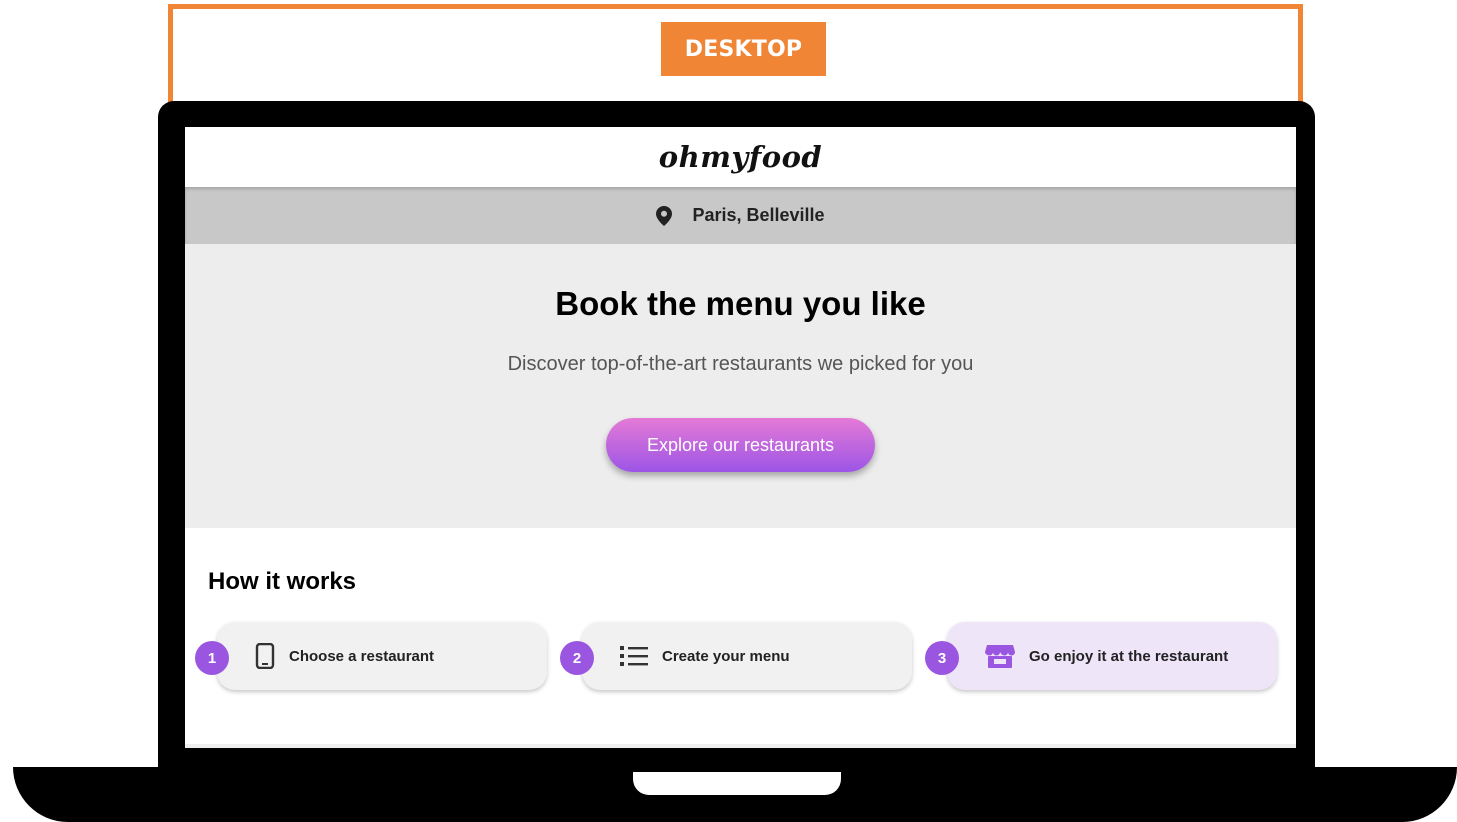 This screenshot has width=1457, height=822. I want to click on step-card-1: Choose a restaurant, so click(382, 656).